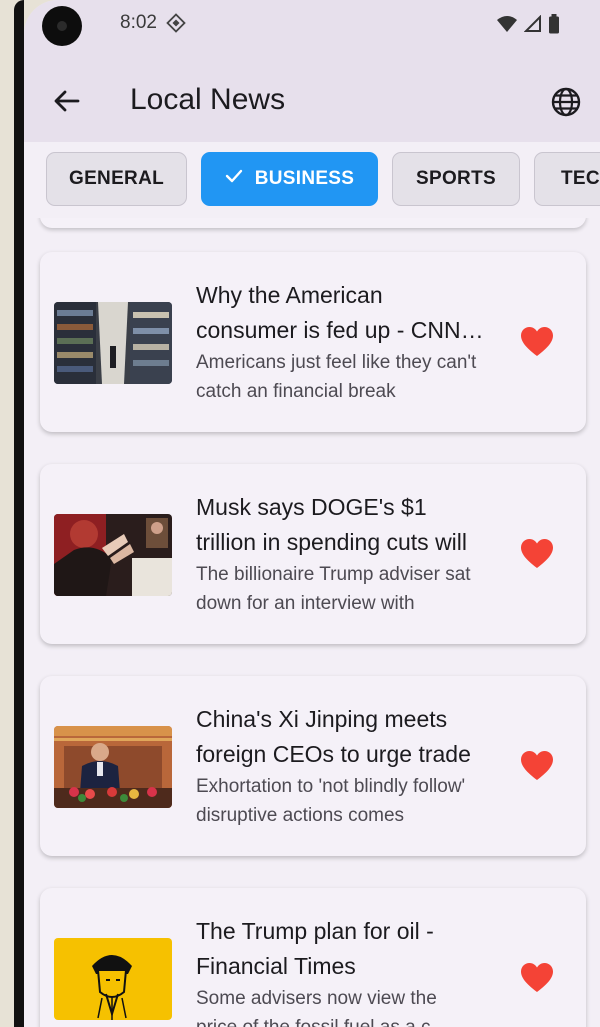  I want to click on page-title: Local News, so click(208, 99).